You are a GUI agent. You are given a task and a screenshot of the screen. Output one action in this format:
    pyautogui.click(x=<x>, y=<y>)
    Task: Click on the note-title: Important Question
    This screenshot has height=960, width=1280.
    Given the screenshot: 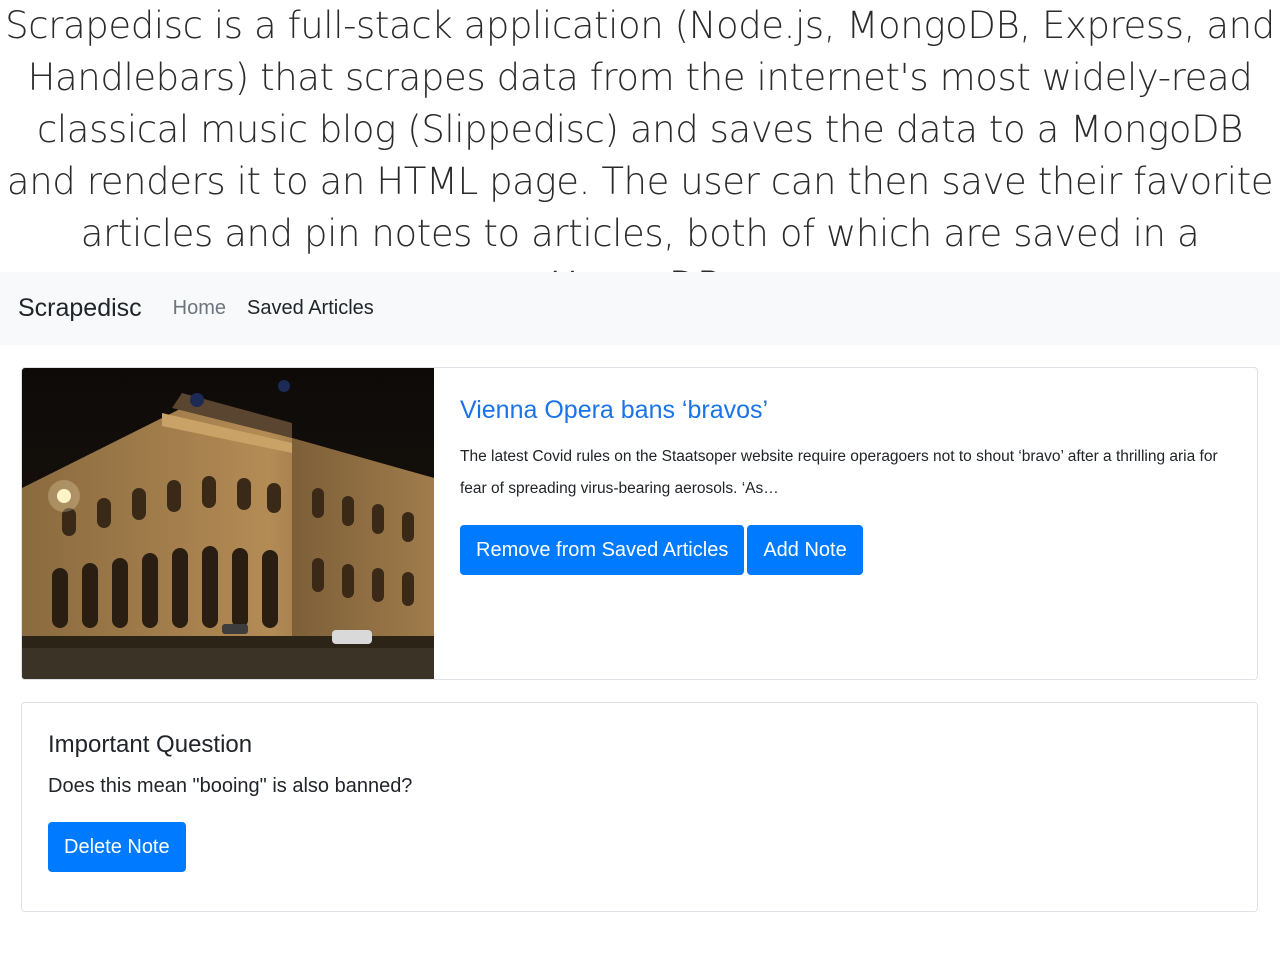 What is the action you would take?
    pyautogui.click(x=150, y=744)
    